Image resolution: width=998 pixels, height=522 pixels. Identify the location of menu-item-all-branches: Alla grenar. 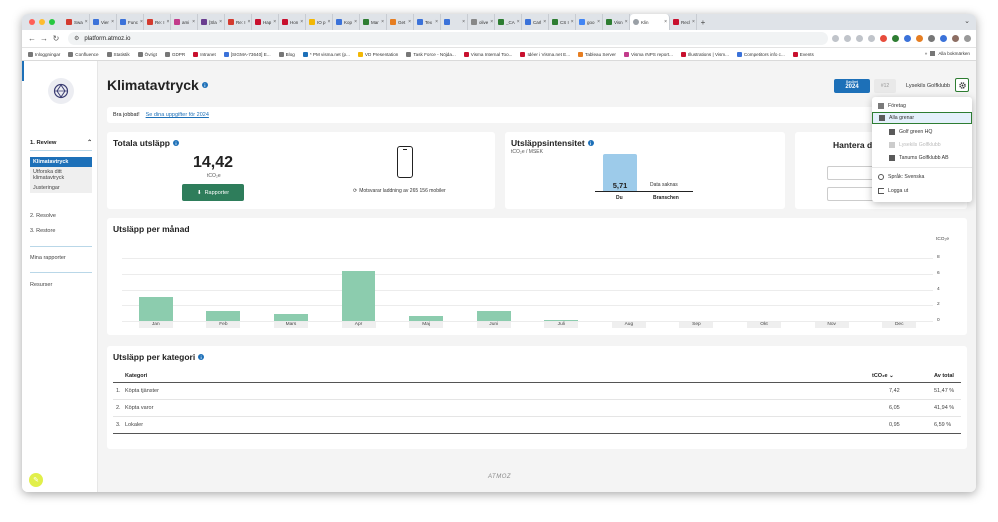
(922, 118).